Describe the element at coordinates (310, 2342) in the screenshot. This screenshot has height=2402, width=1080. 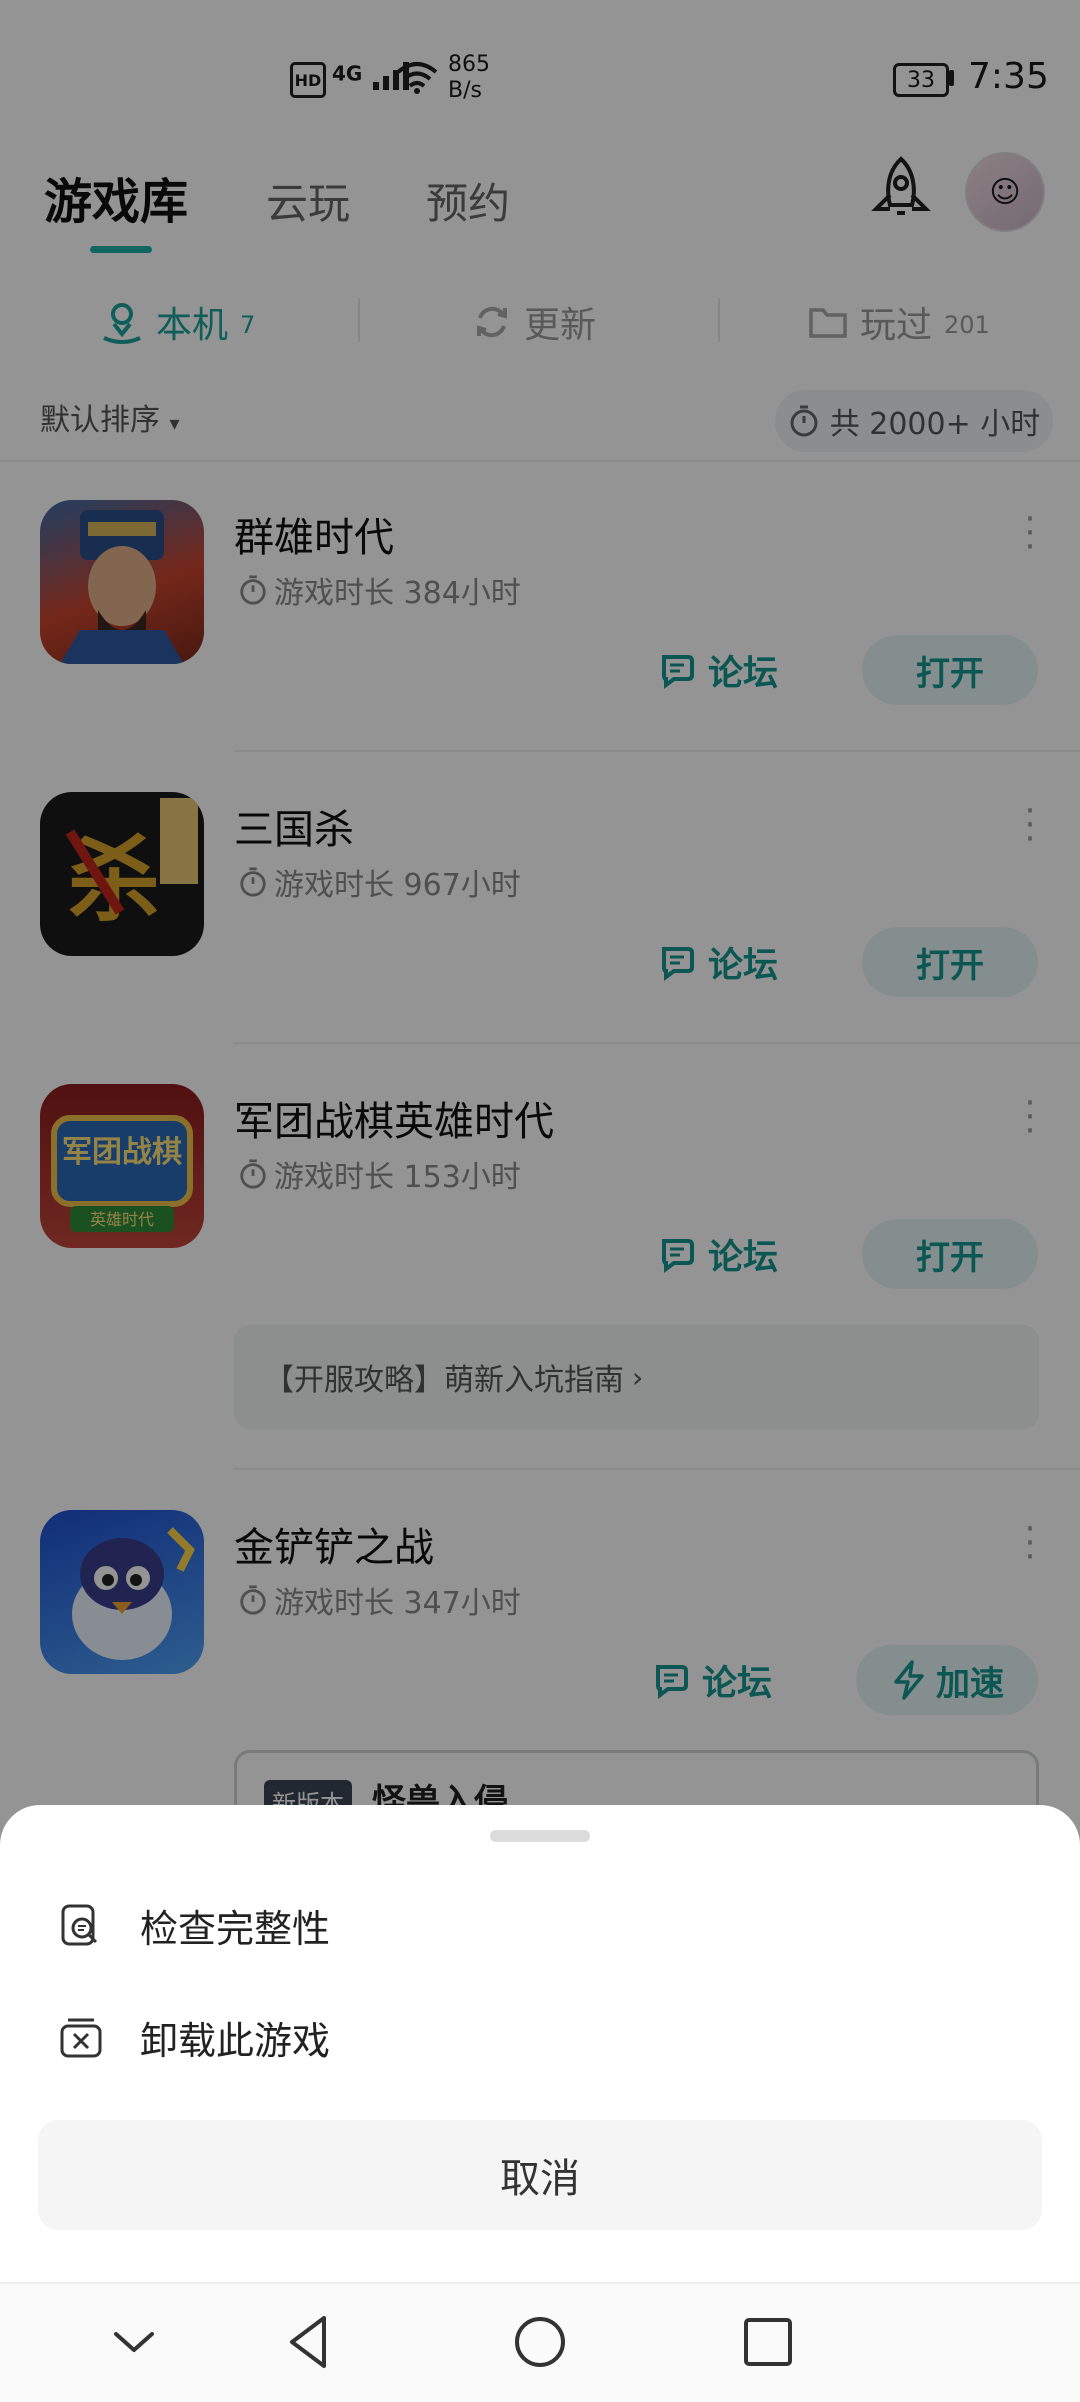
I see `back-triangle-icon` at that location.